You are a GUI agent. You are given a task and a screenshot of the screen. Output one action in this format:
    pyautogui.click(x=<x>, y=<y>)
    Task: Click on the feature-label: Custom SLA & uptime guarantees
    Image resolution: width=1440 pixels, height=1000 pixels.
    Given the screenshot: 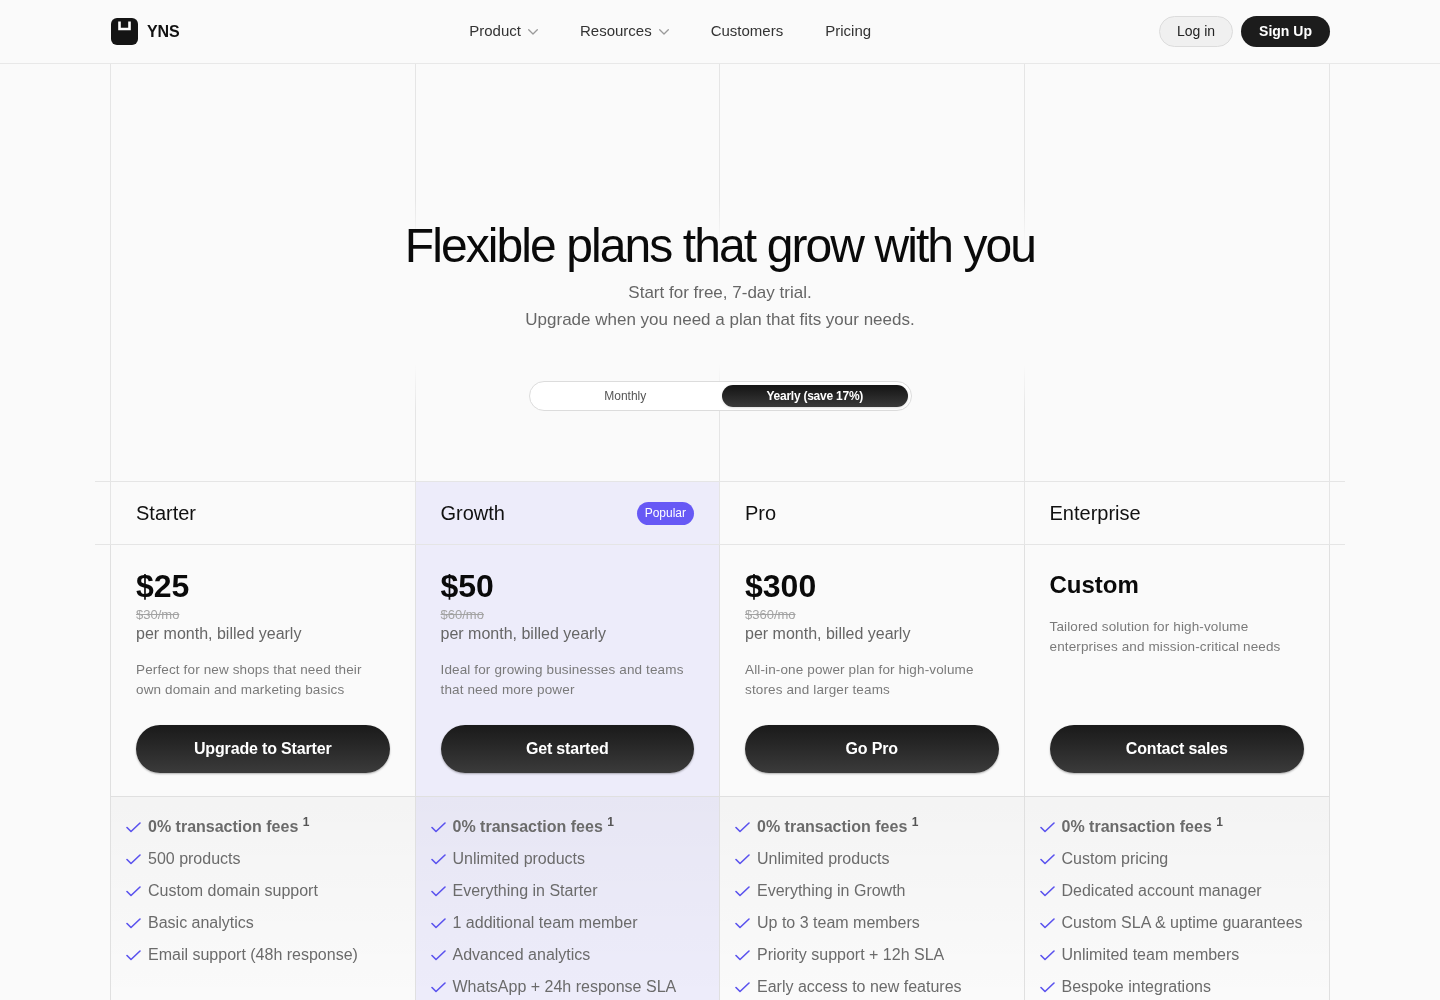 What is the action you would take?
    pyautogui.click(x=1182, y=923)
    